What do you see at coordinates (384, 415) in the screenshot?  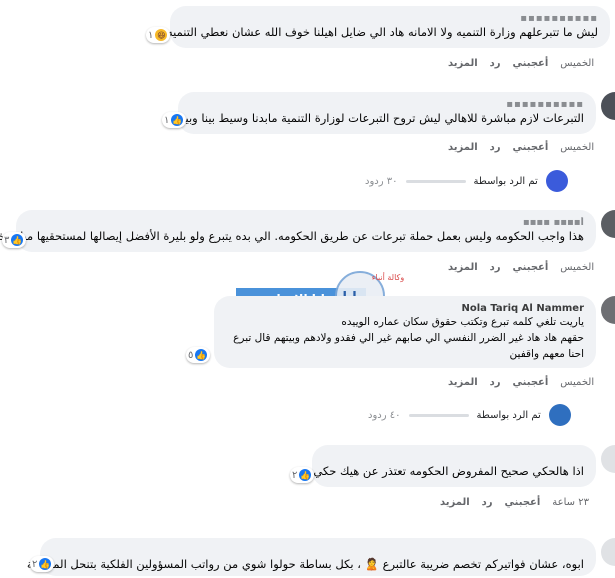 I see `reply-count: ٤٠ ردود` at bounding box center [384, 415].